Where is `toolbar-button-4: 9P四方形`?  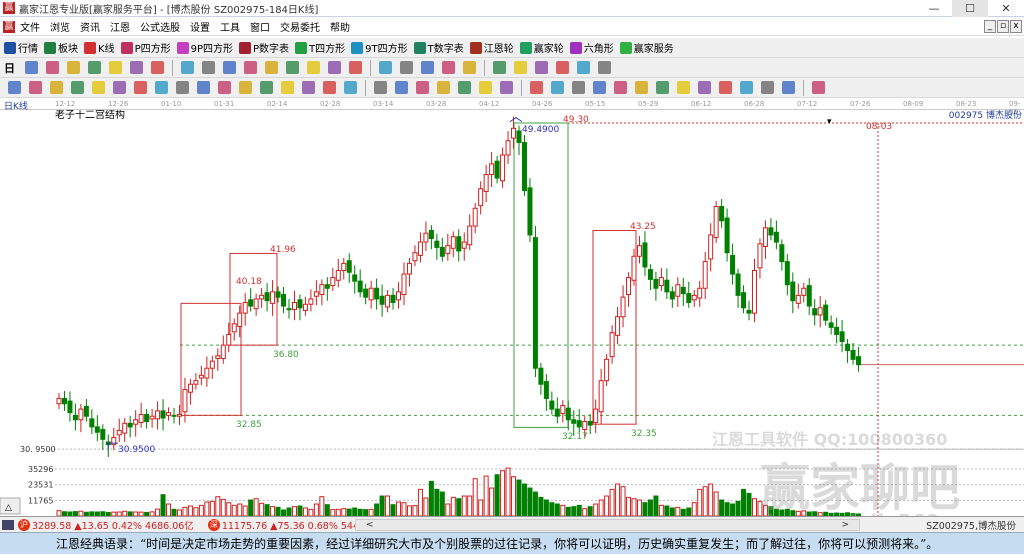 toolbar-button-4: 9P四方形 is located at coordinates (204, 47).